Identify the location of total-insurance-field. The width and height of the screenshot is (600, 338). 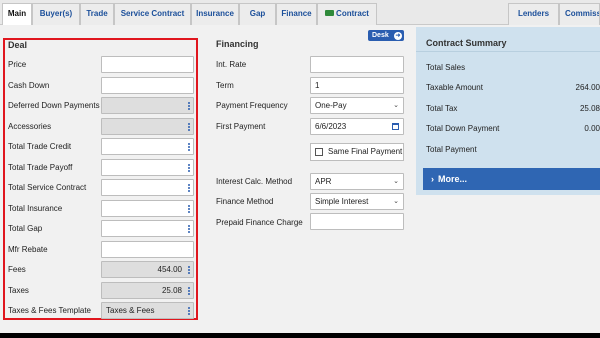
(147, 208).